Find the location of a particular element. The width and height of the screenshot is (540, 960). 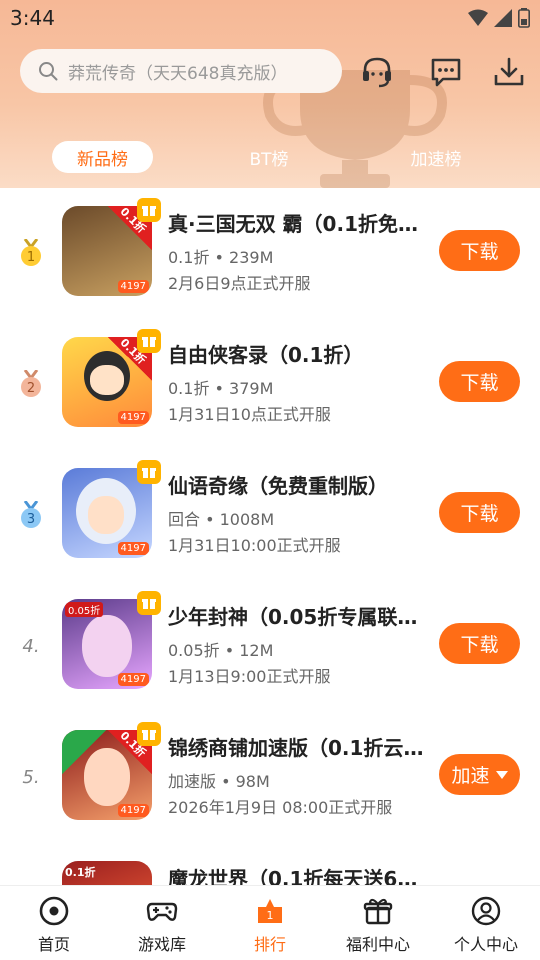

nav-home-label: 首页 is located at coordinates (53, 944).